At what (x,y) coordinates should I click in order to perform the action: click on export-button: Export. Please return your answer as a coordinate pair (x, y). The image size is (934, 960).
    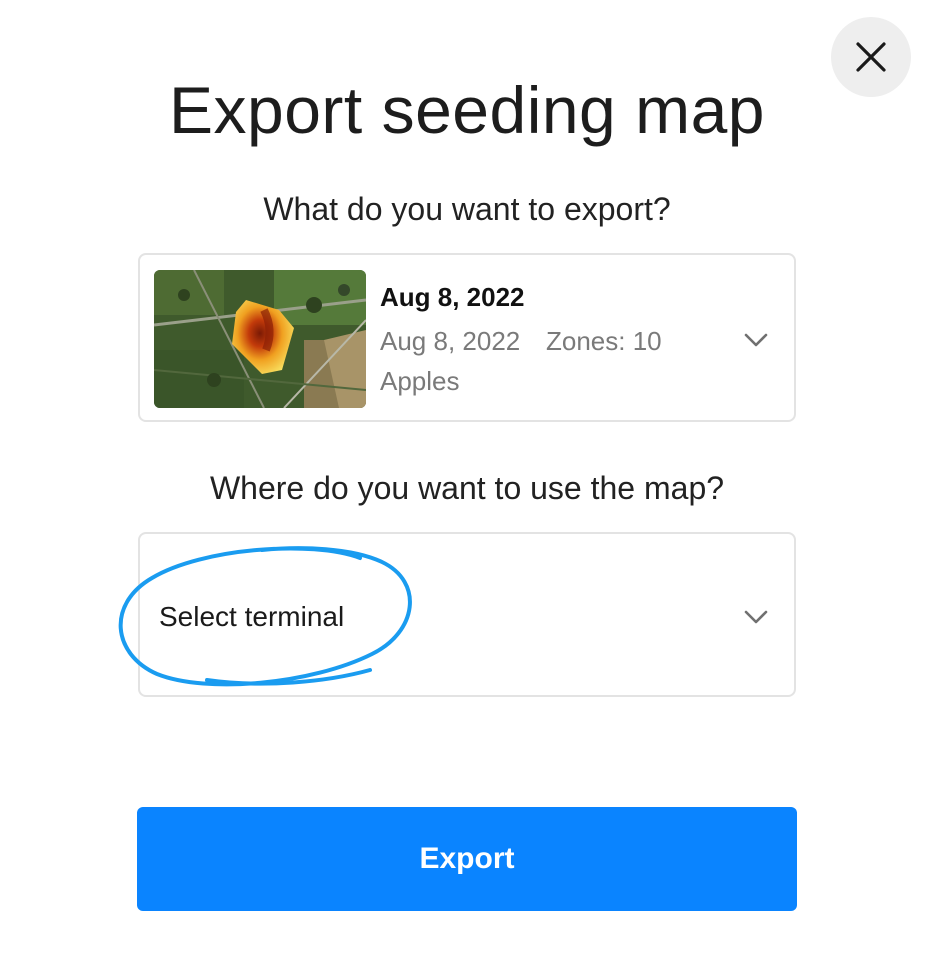
    Looking at the image, I should click on (467, 859).